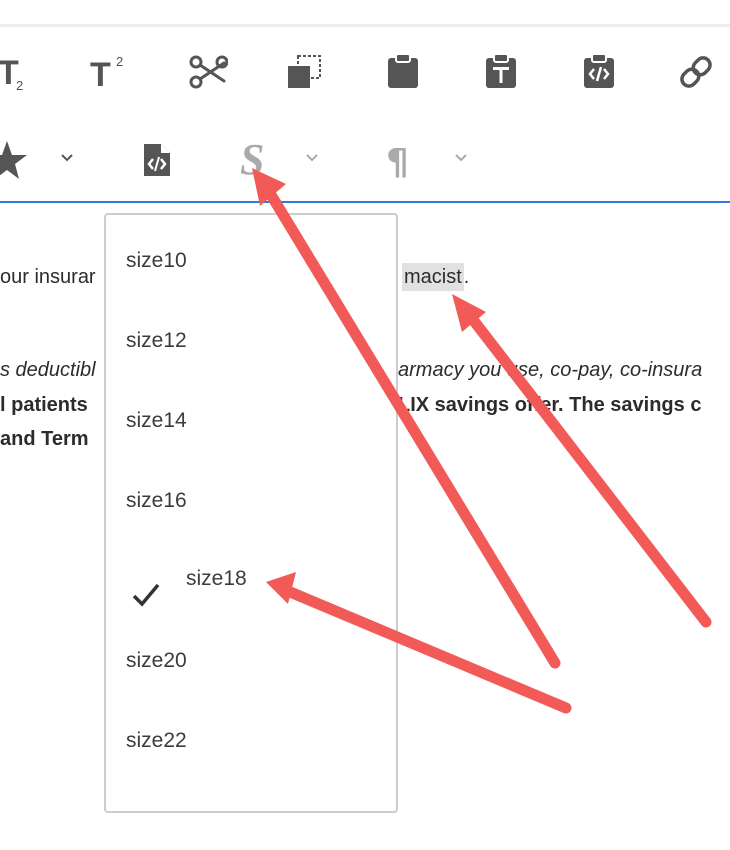 This screenshot has width=730, height=850. What do you see at coordinates (252, 159) in the screenshot?
I see `styles-letter: S` at bounding box center [252, 159].